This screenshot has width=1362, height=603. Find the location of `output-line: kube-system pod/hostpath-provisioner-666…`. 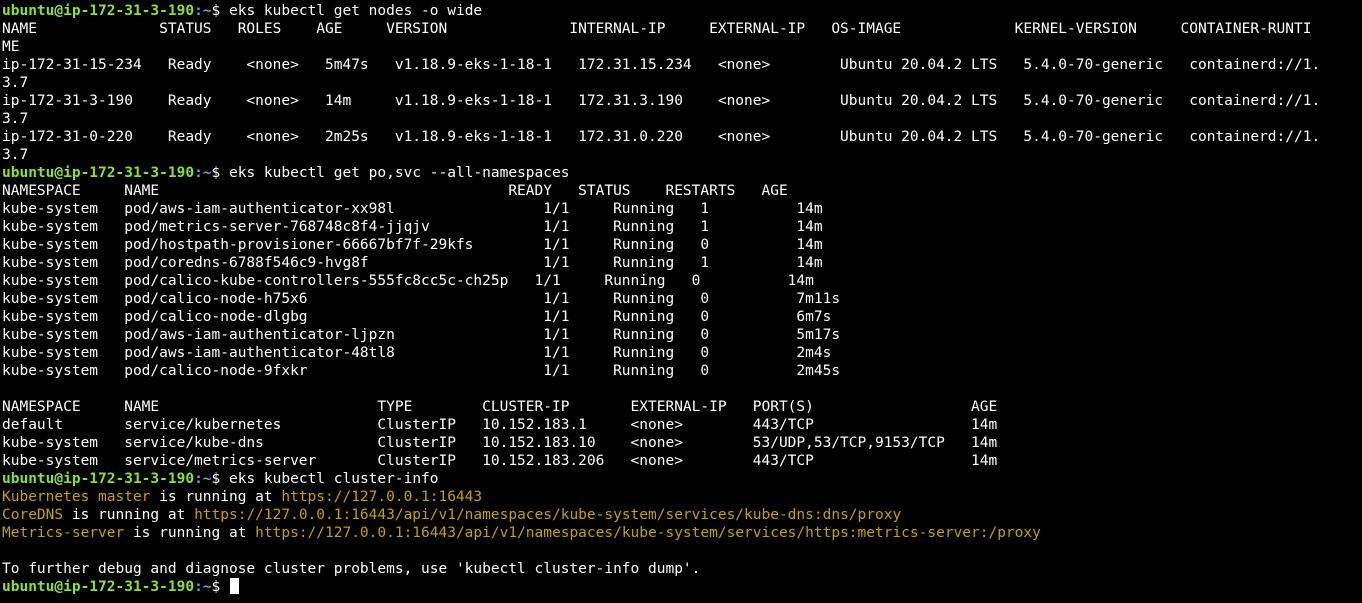

output-line: kube-system pod/hostpath-provisioner-666… is located at coordinates (412, 245).